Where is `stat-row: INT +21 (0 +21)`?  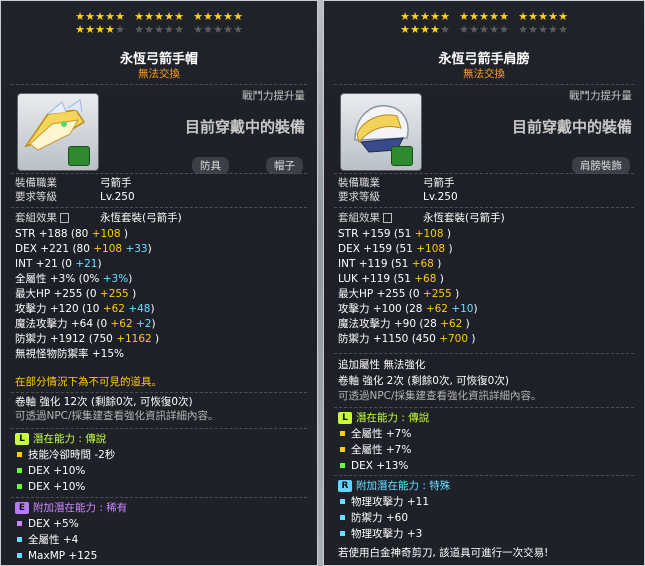 stat-row: INT +21 (0 +21) is located at coordinates (58, 264).